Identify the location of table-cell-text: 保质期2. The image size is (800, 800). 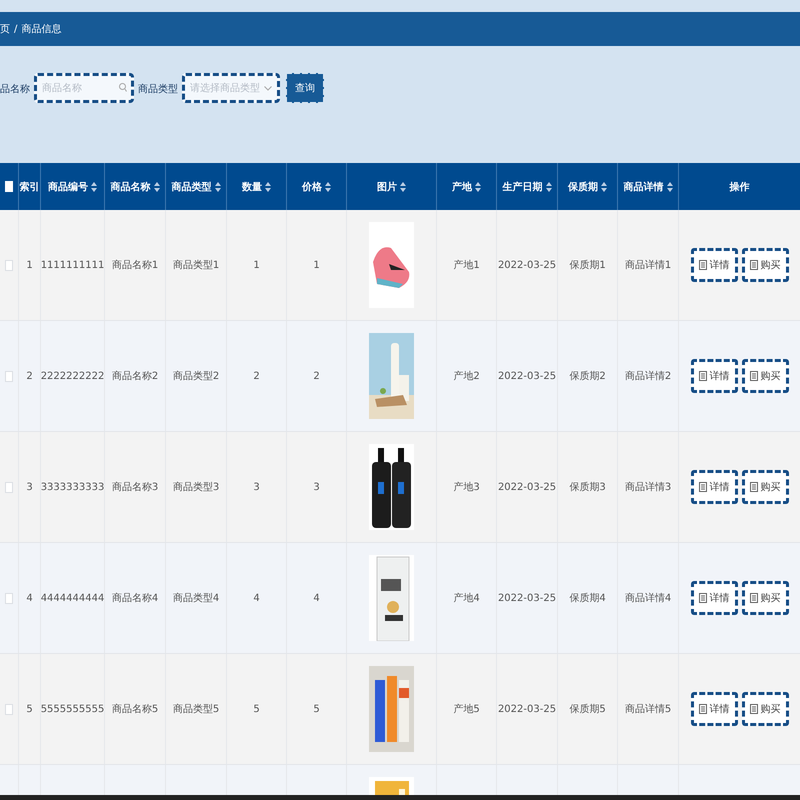
(587, 376).